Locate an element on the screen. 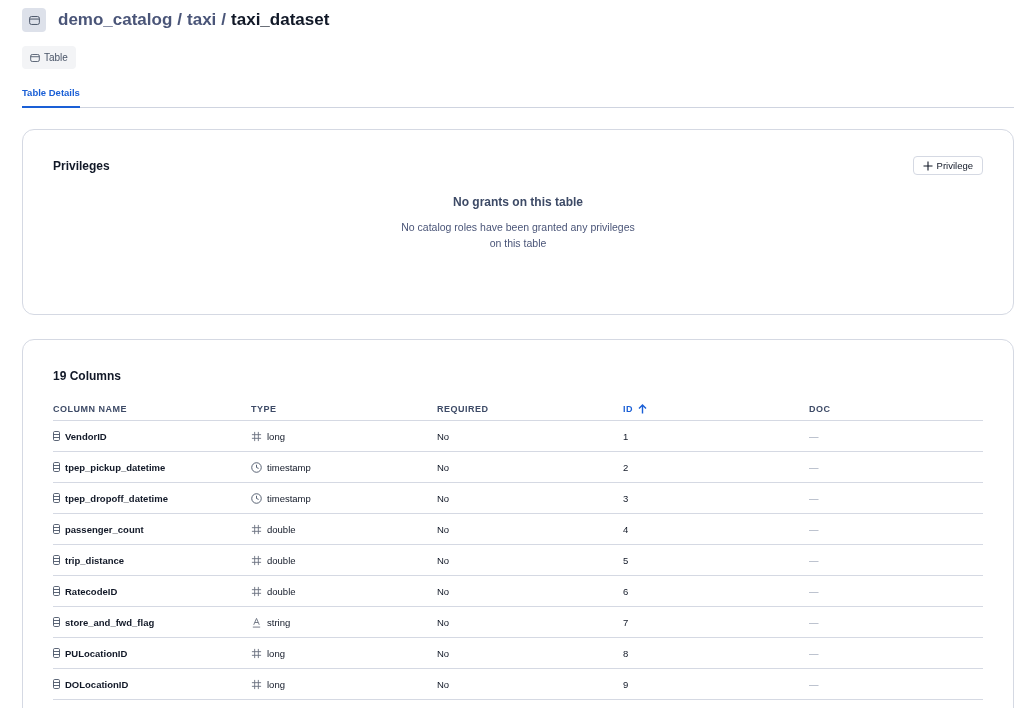 Image resolution: width=1024 pixels, height=708 pixels. id-value: 6 is located at coordinates (626, 591).